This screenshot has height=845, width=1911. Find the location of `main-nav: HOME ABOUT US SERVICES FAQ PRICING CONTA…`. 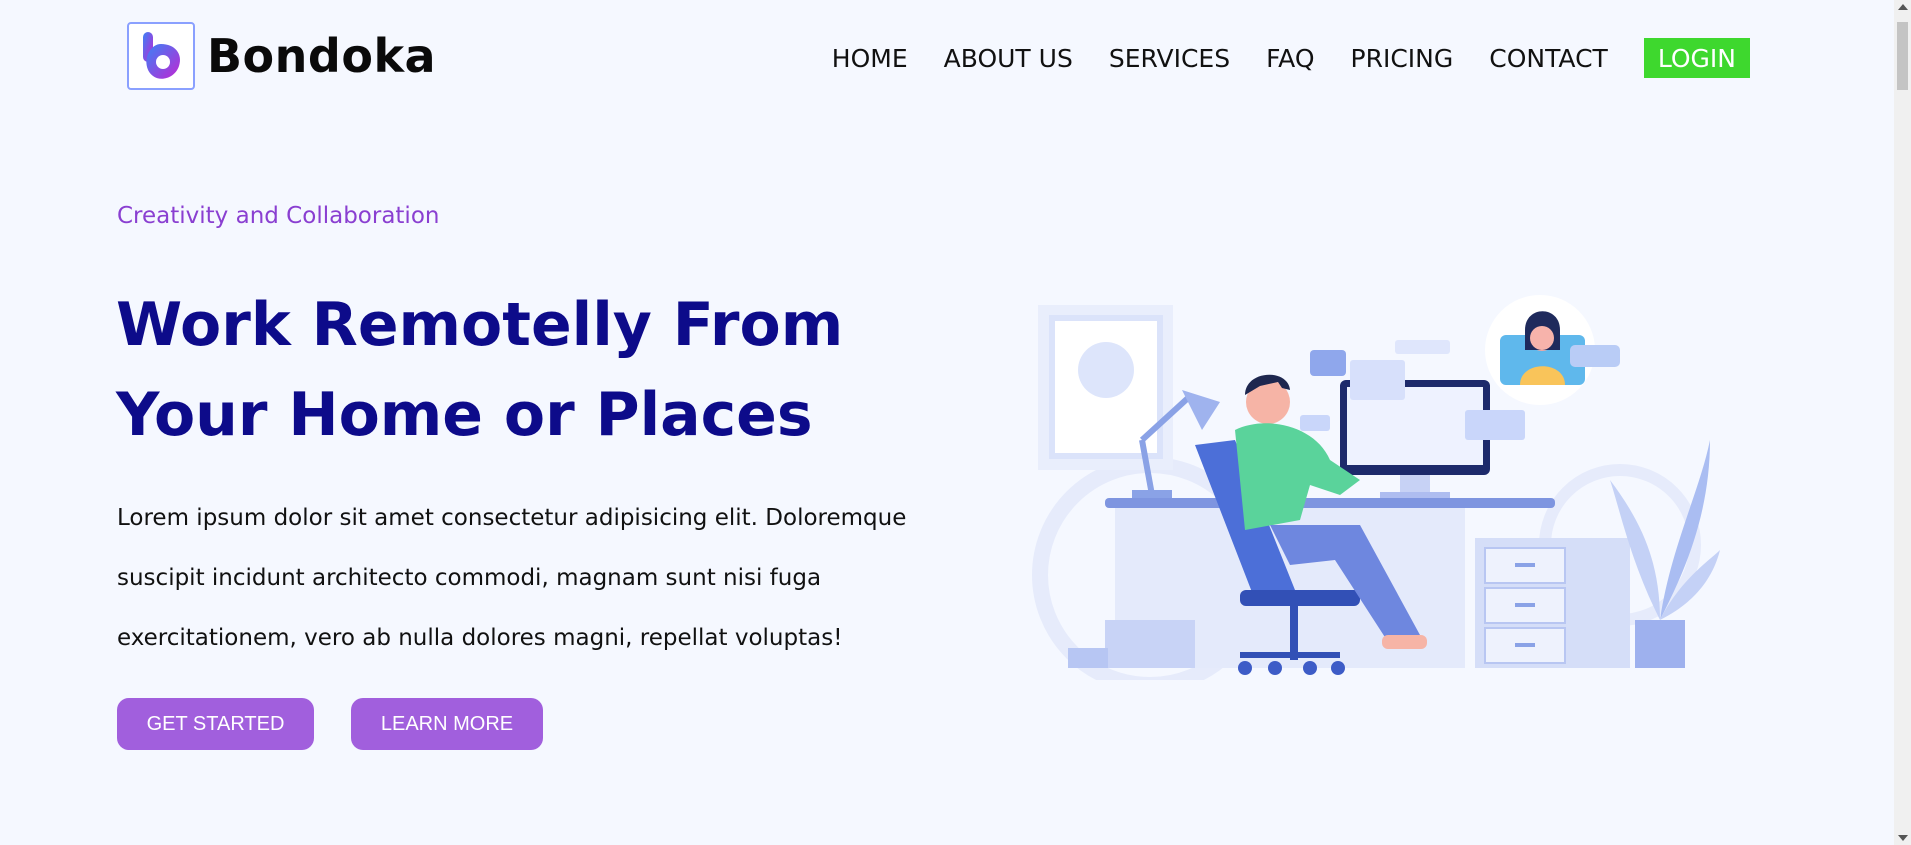

main-nav: HOME ABOUT US SERVICES FAQ PRICING CONTA… is located at coordinates (1291, 58).